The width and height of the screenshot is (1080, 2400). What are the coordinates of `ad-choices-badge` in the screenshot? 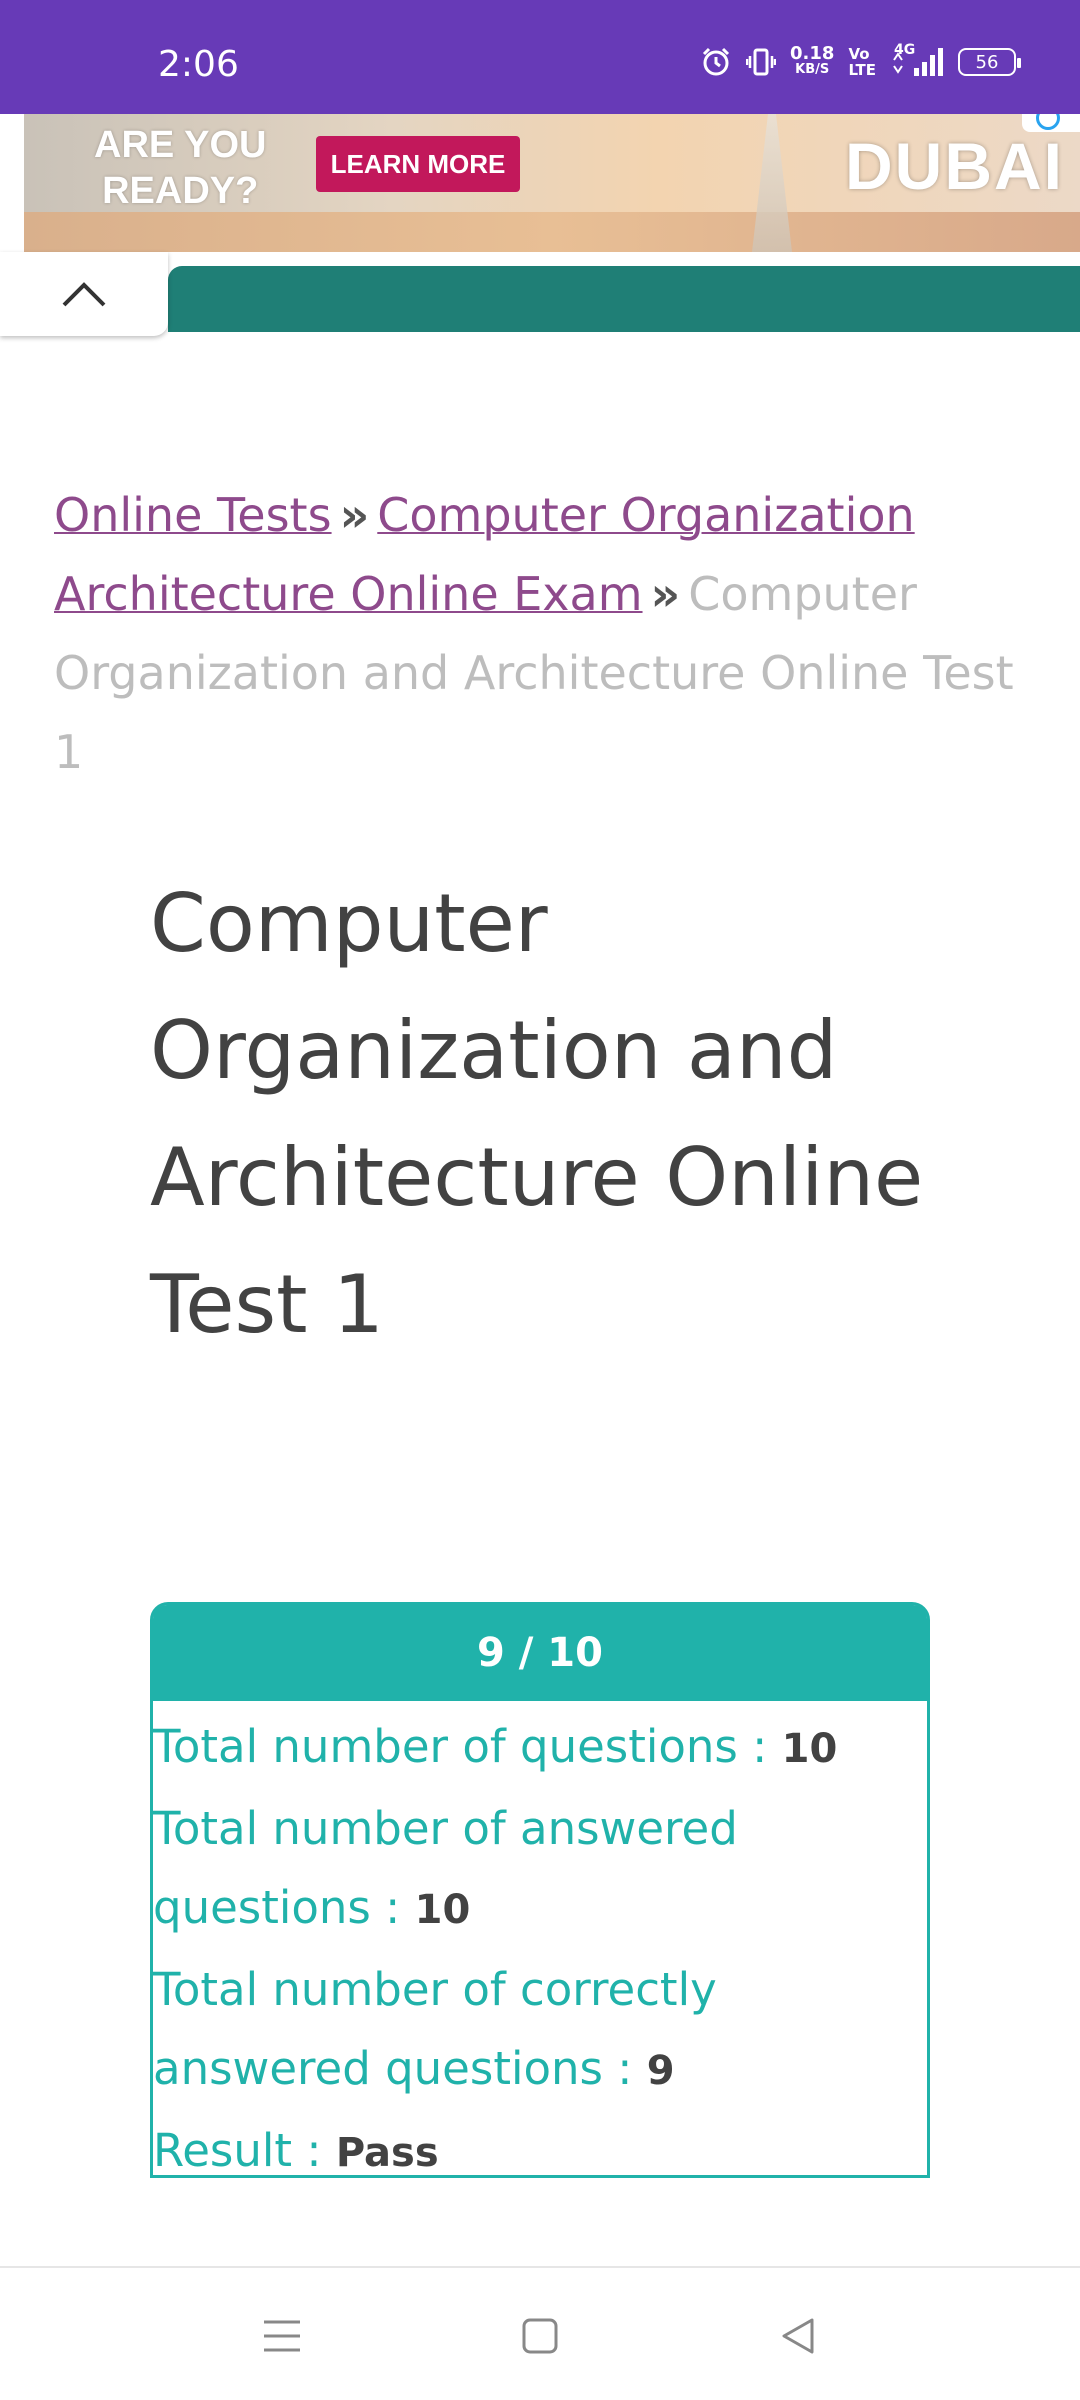 It's located at (1051, 123).